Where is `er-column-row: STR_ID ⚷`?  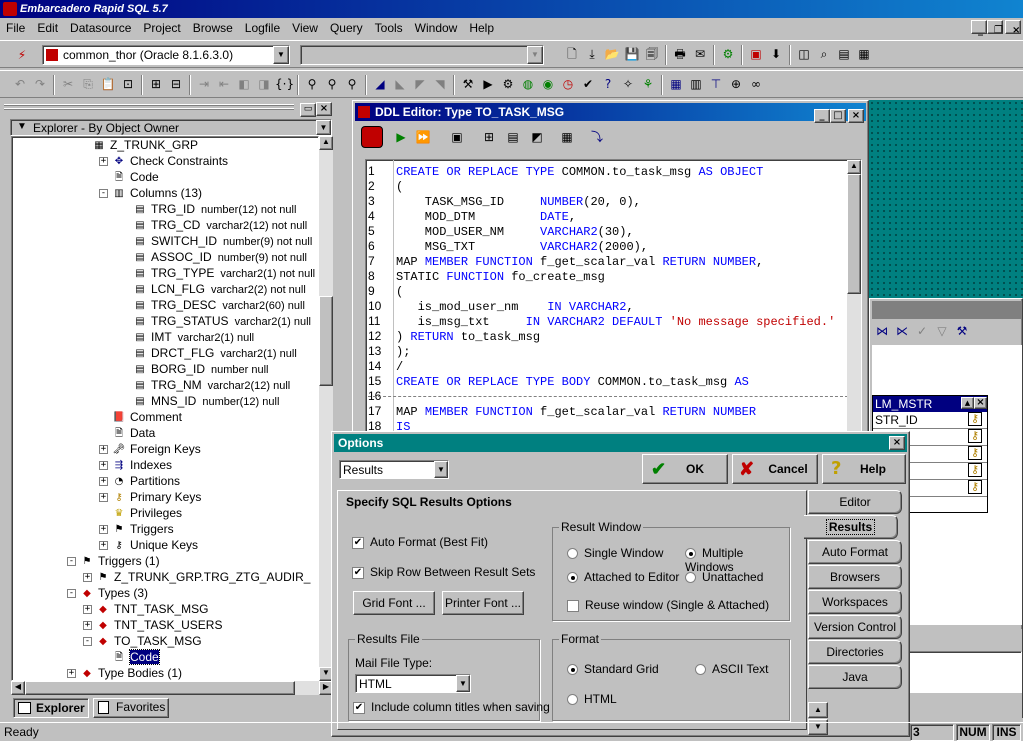
er-column-row: STR_ID ⚷ is located at coordinates (930, 420).